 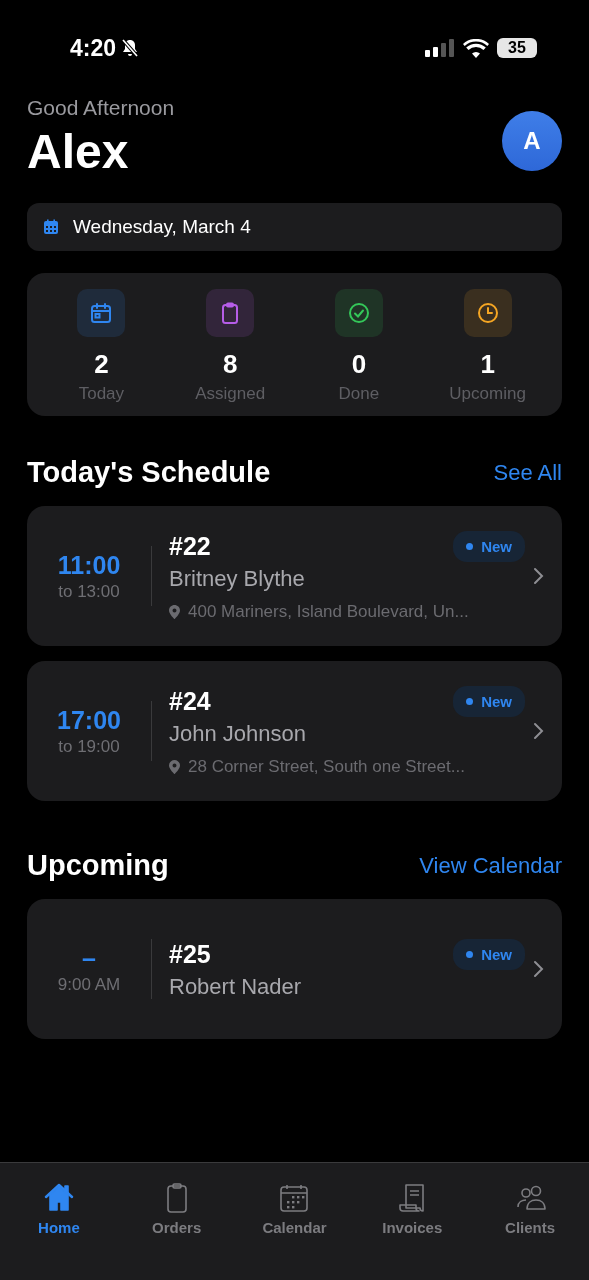 I want to click on date-text: Wednesday, March 4, so click(x=162, y=227).